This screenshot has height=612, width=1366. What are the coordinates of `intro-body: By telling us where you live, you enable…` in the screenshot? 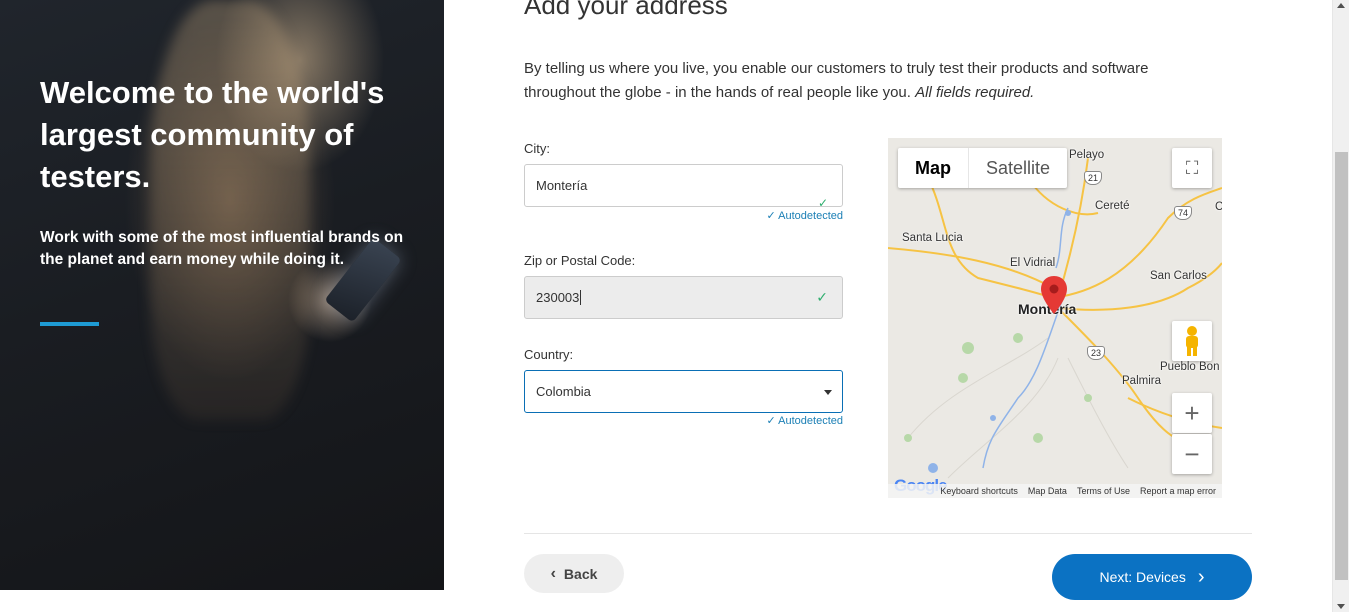 It's located at (836, 80).